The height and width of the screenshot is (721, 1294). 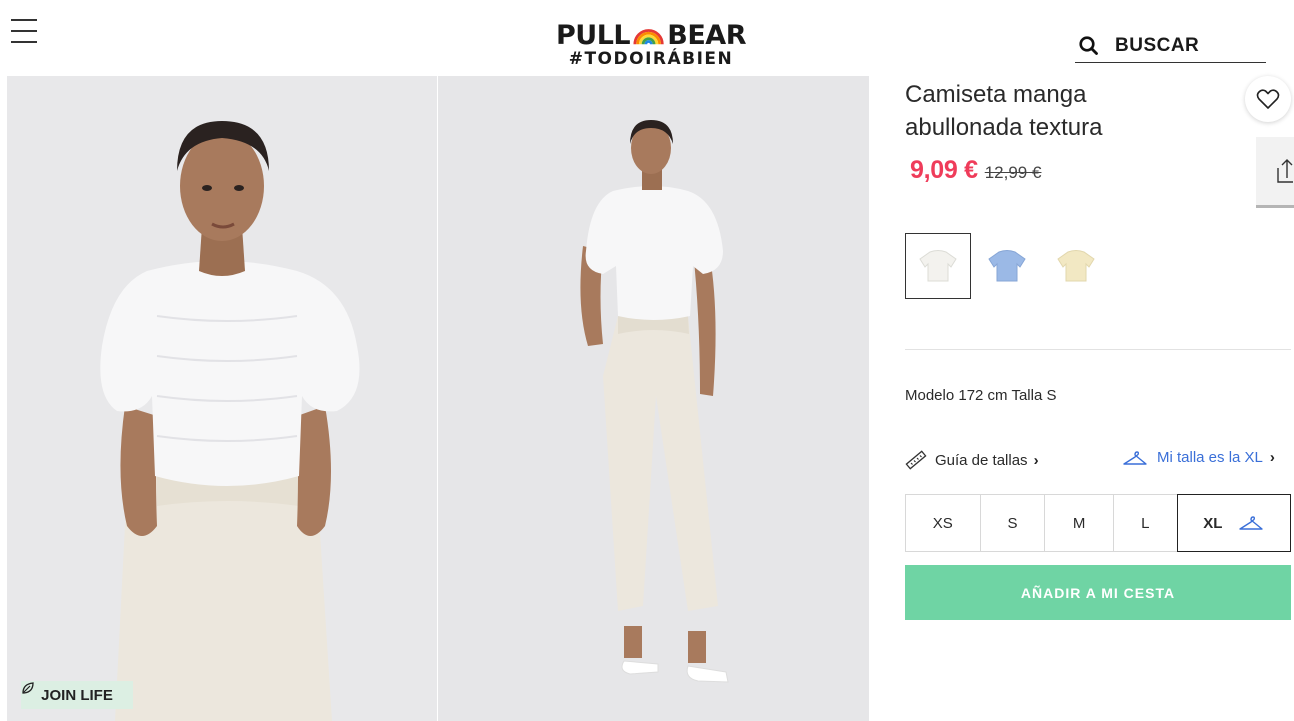 What do you see at coordinates (944, 170) in the screenshot?
I see `current-price: 9,09 €` at bounding box center [944, 170].